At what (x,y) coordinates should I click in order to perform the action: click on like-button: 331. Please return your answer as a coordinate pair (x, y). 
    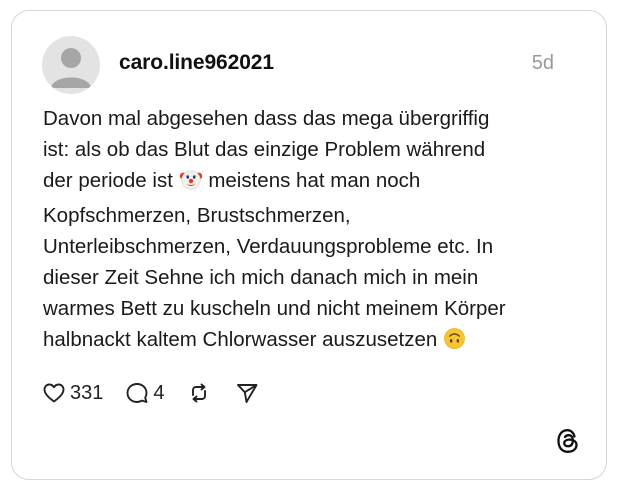
    Looking at the image, I should click on (72, 393).